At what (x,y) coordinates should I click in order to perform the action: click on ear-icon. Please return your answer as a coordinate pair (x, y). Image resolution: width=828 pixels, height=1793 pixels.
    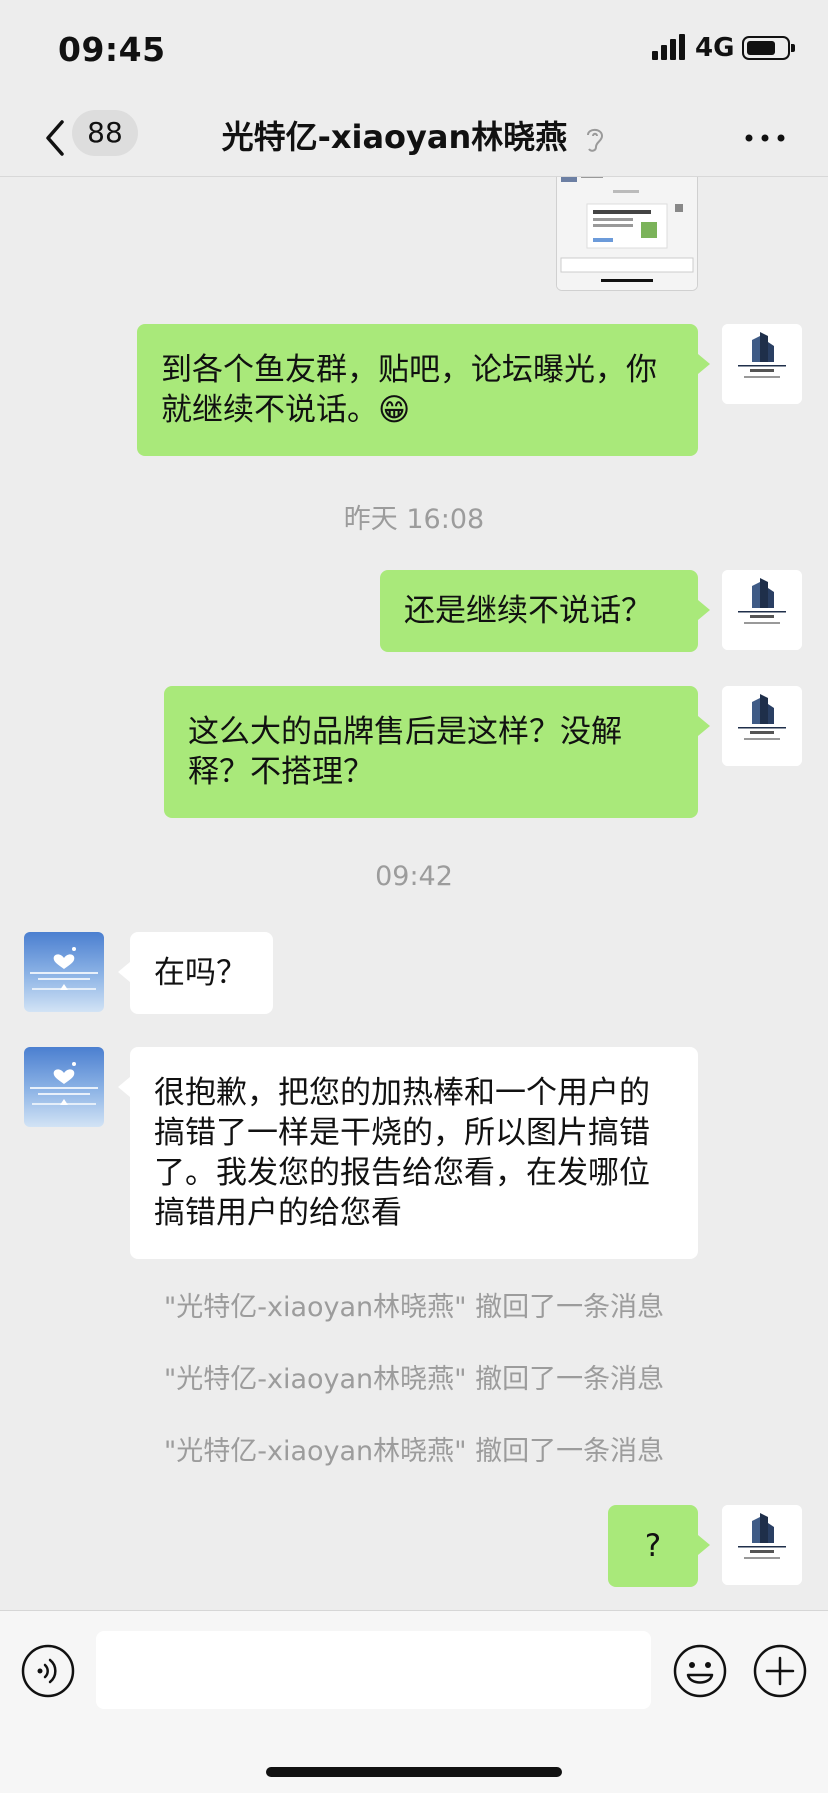
    Looking at the image, I should click on (595, 140).